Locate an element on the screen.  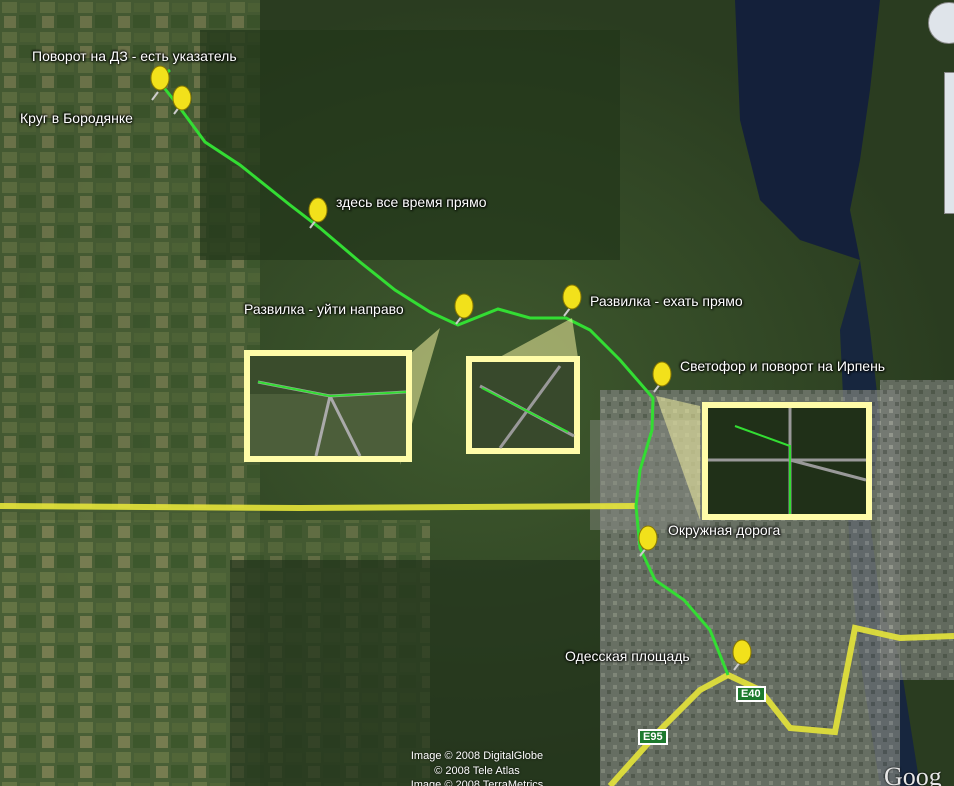
road-shield-e40: E40 is located at coordinates (751, 694).